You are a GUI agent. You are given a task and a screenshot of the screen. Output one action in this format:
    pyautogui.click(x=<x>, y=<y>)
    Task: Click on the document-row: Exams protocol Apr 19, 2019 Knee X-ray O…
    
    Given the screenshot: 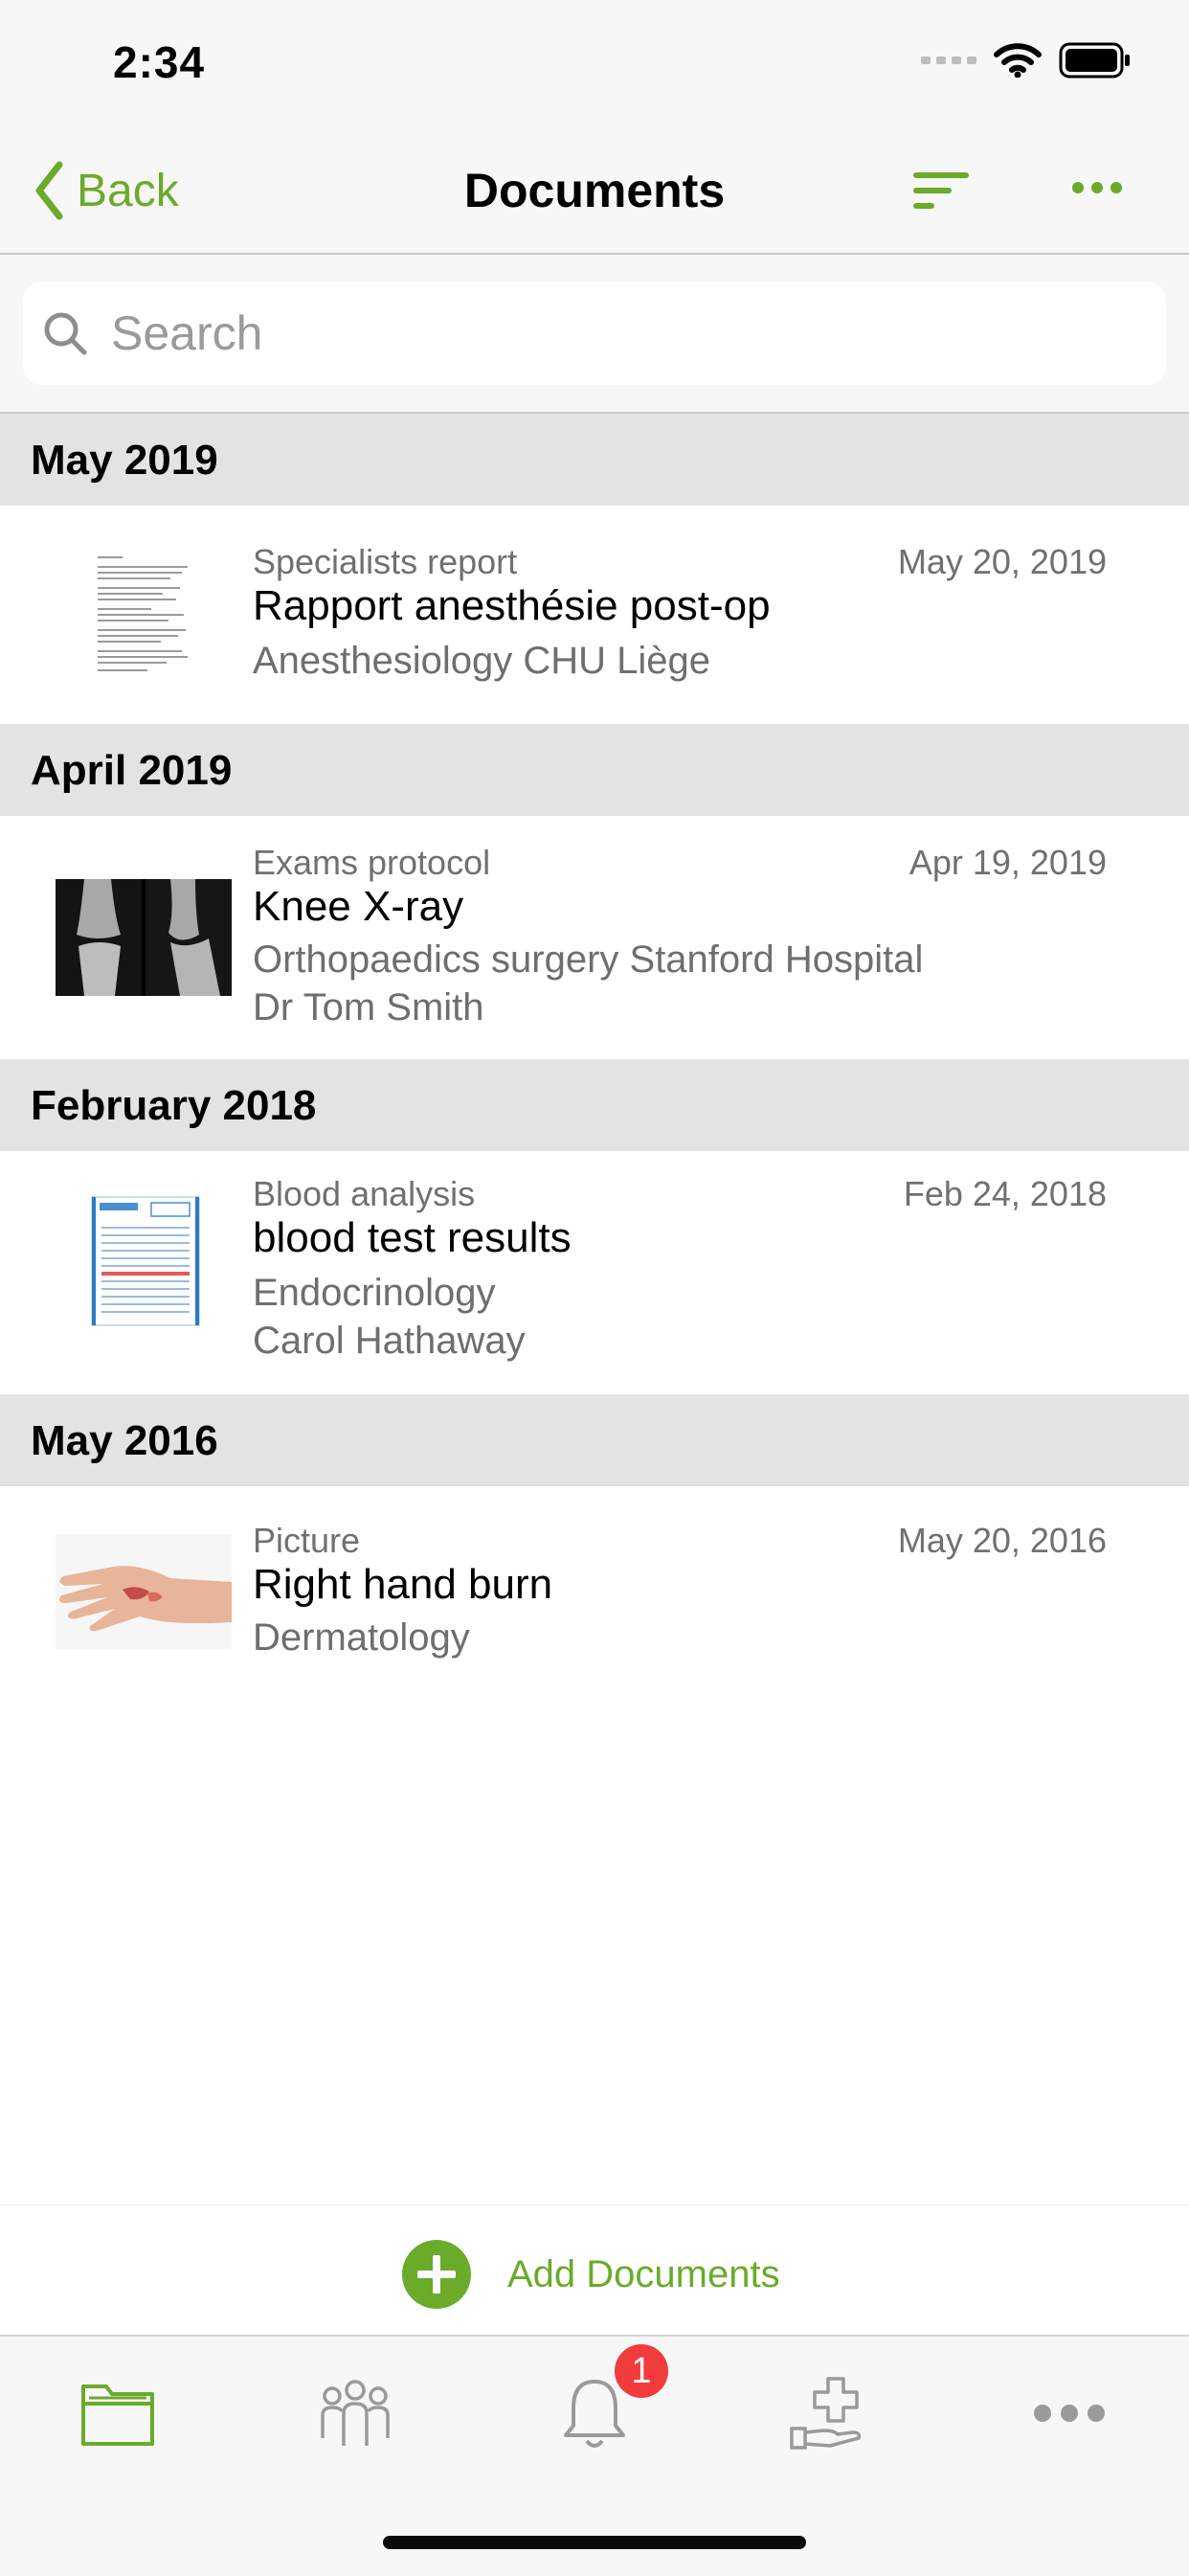 What is the action you would take?
    pyautogui.click(x=594, y=937)
    